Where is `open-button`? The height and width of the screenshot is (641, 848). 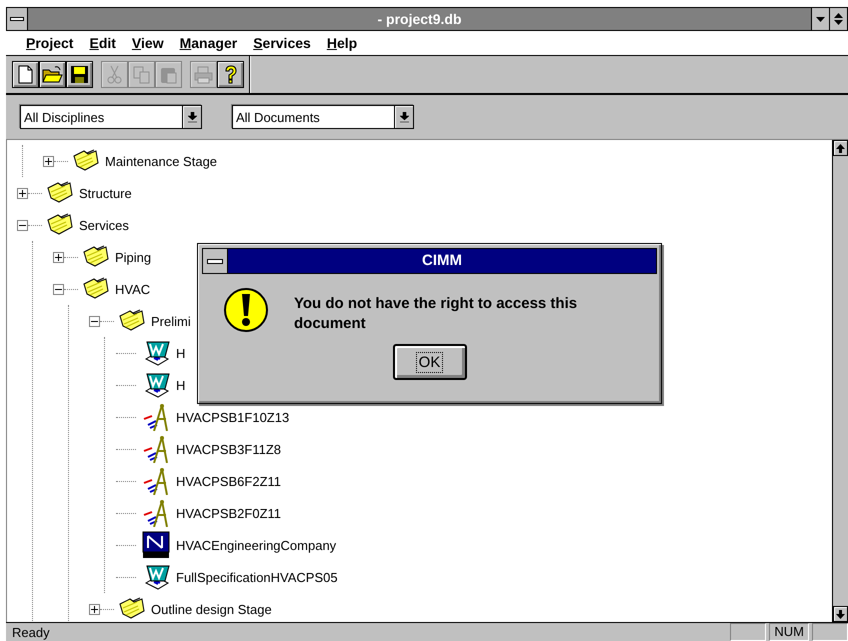
open-button is located at coordinates (52, 74).